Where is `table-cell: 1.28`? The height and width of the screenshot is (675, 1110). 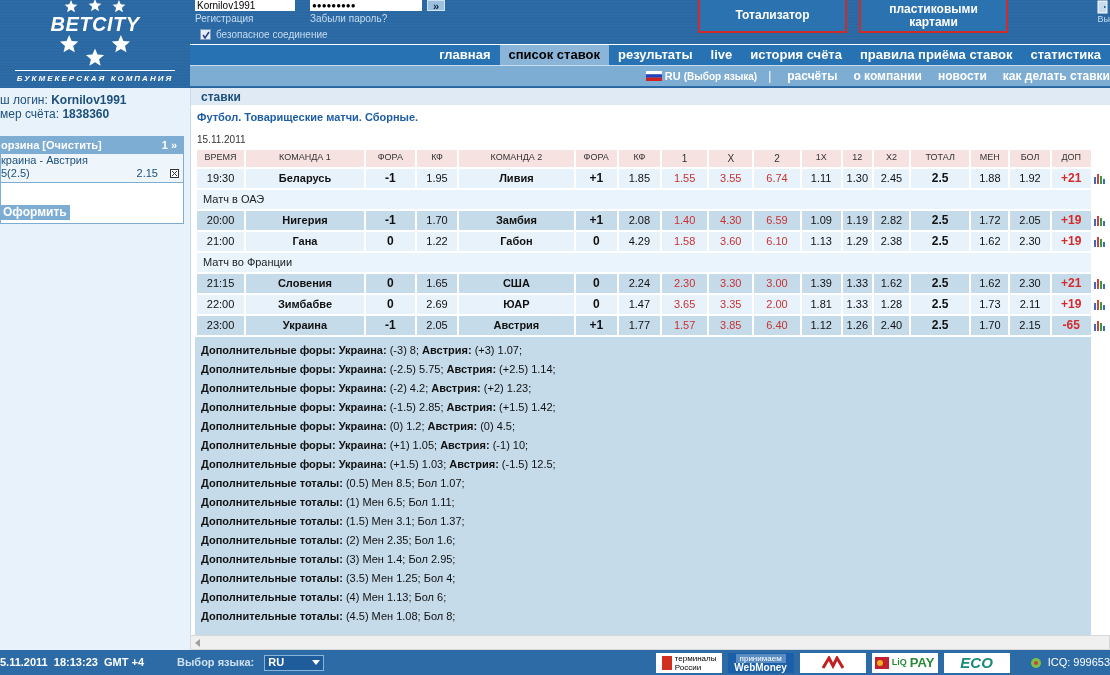 table-cell: 1.28 is located at coordinates (891, 304).